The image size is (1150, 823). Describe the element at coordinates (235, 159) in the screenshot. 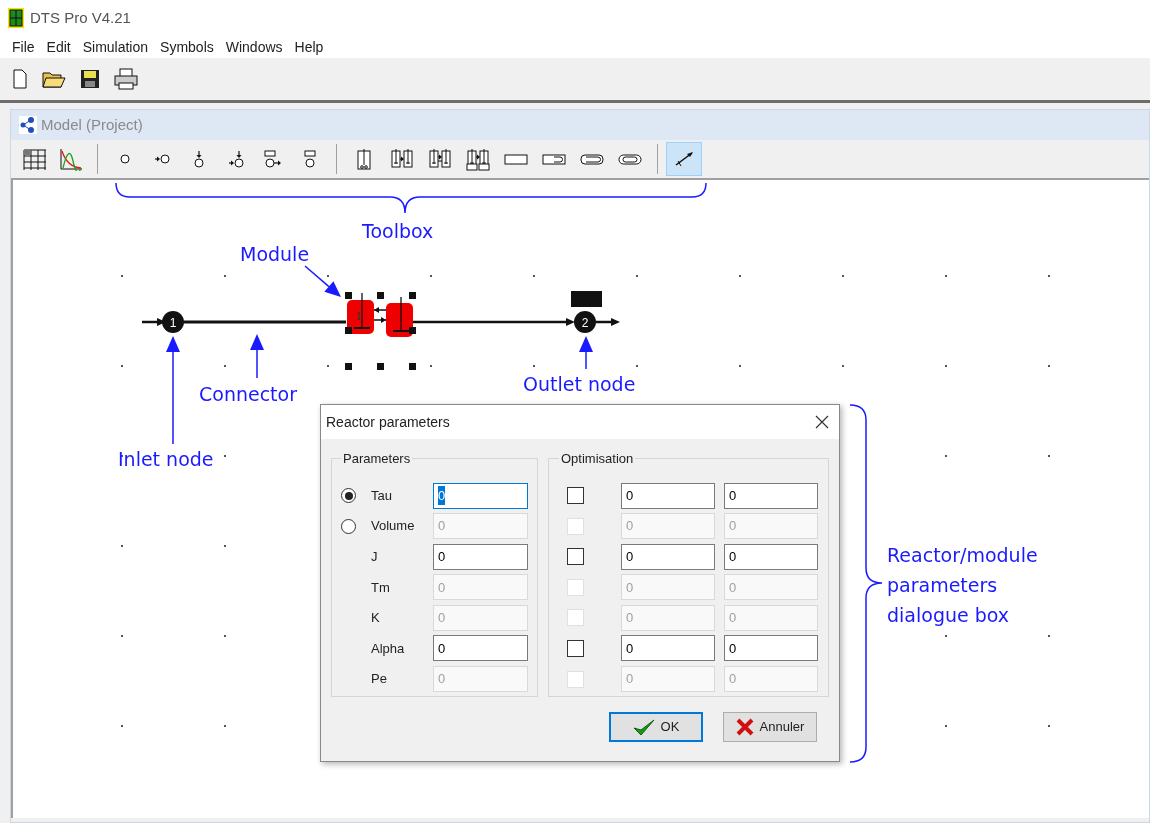

I see `node-in-top-tool-icon` at that location.